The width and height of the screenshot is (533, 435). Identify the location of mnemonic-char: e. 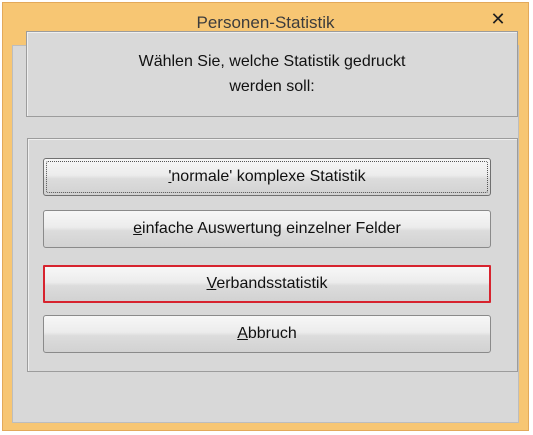
(138, 228).